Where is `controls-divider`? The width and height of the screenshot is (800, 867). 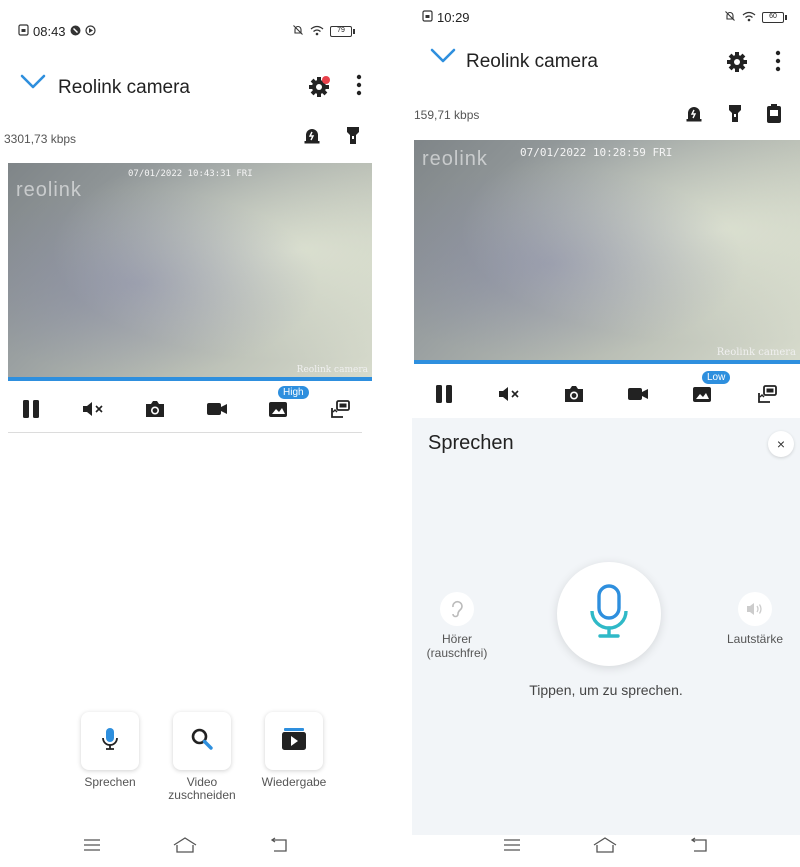
controls-divider is located at coordinates (185, 432).